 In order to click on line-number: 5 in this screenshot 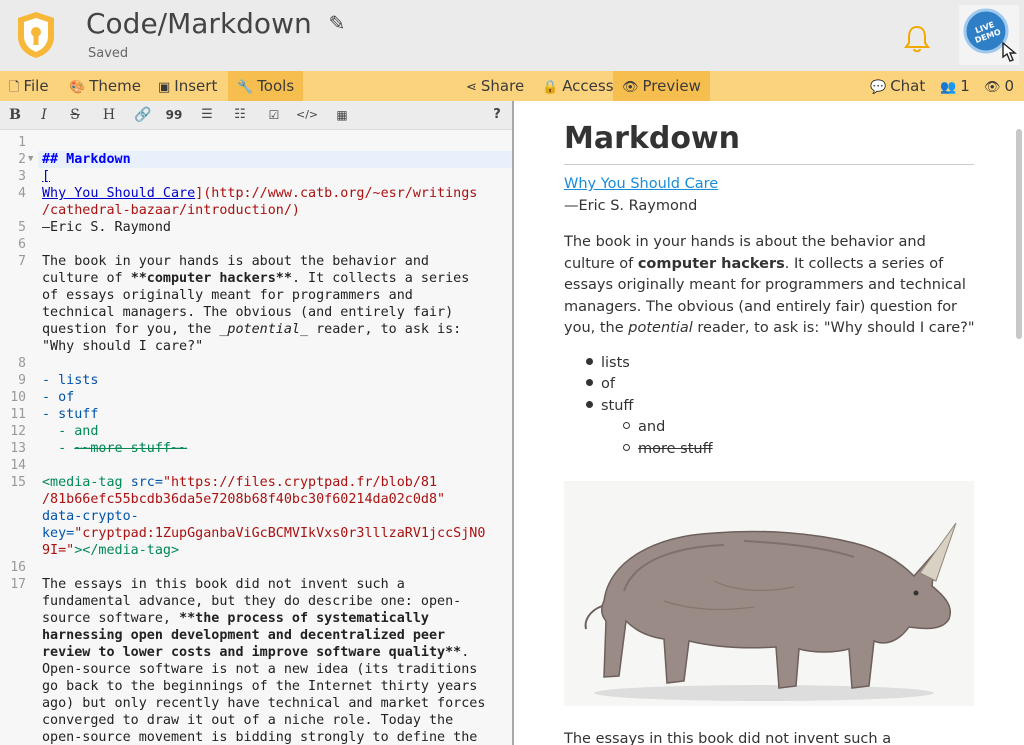, I will do `click(22, 227)`.